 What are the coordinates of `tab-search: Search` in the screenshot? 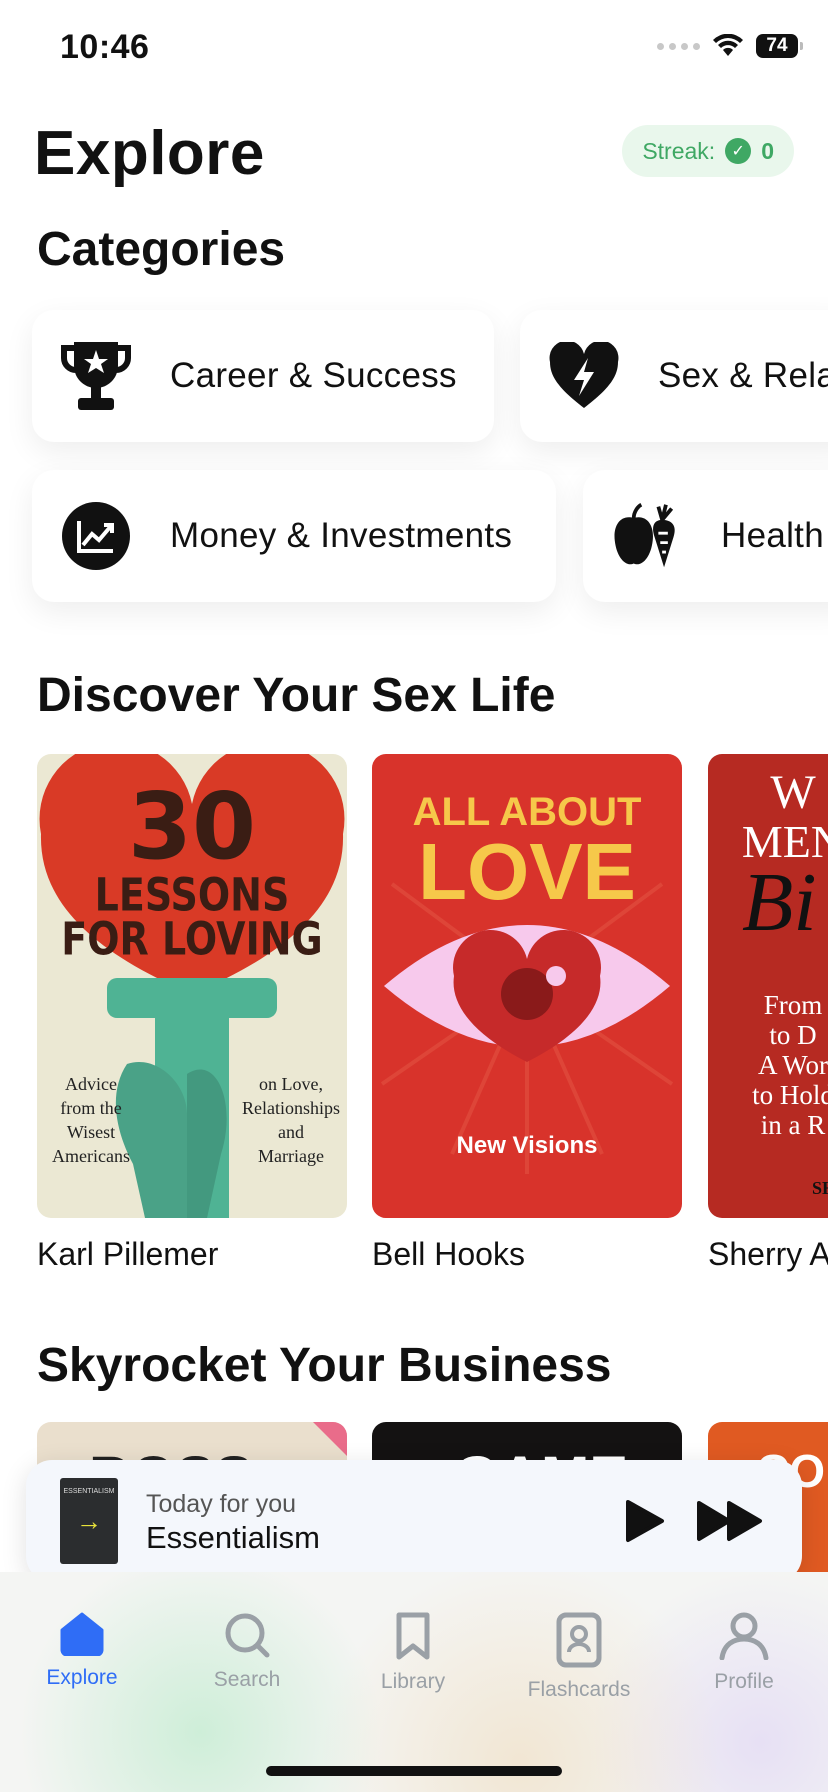 It's located at (247, 1652).